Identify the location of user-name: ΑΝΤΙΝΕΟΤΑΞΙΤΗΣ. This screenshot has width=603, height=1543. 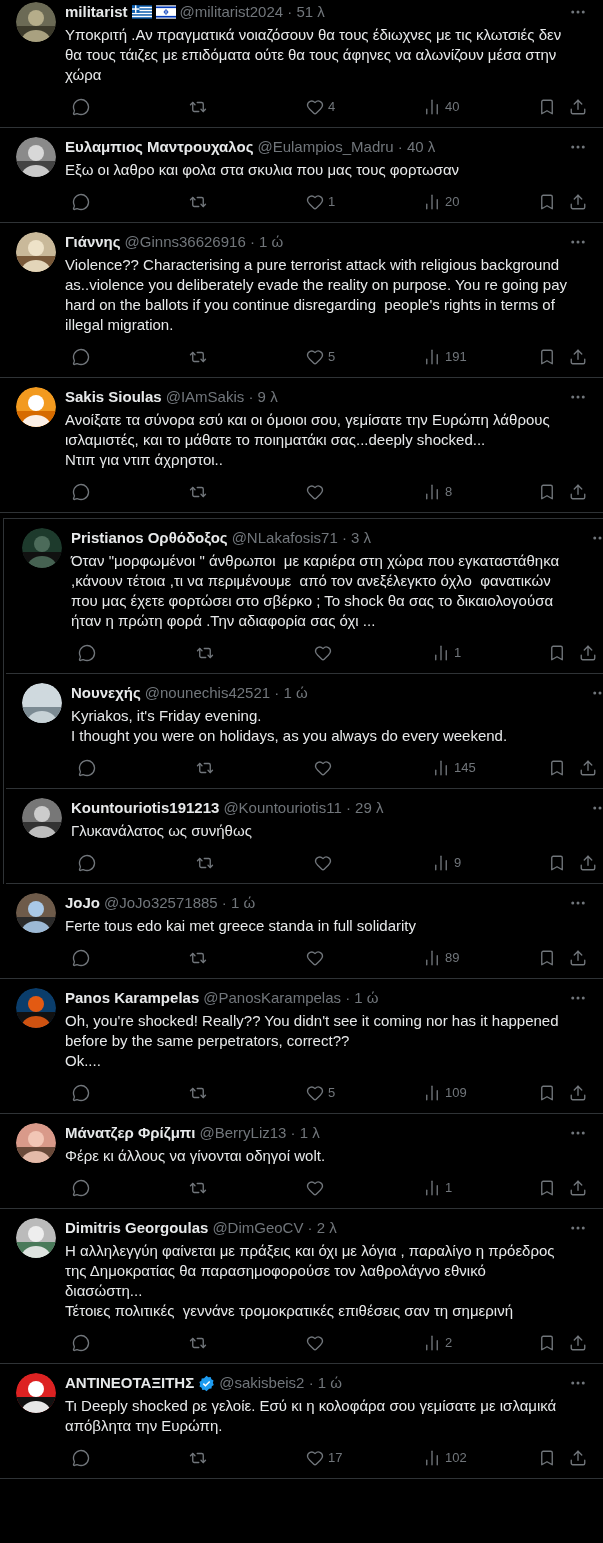
(130, 1383).